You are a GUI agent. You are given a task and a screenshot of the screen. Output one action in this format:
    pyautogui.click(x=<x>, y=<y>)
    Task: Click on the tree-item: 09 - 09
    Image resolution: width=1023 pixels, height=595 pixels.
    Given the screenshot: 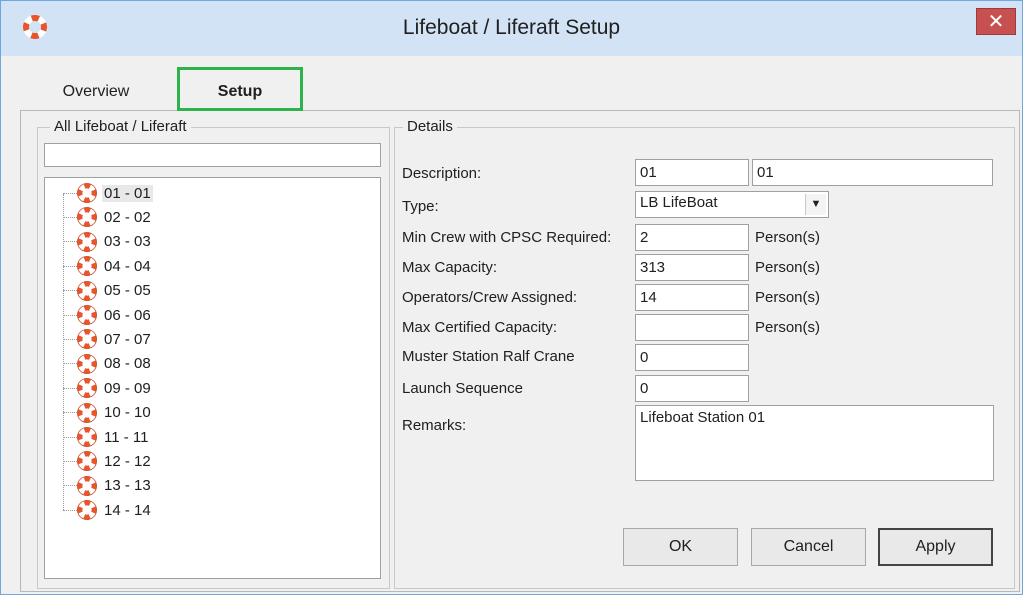 What is the action you would take?
    pyautogui.click(x=108, y=388)
    